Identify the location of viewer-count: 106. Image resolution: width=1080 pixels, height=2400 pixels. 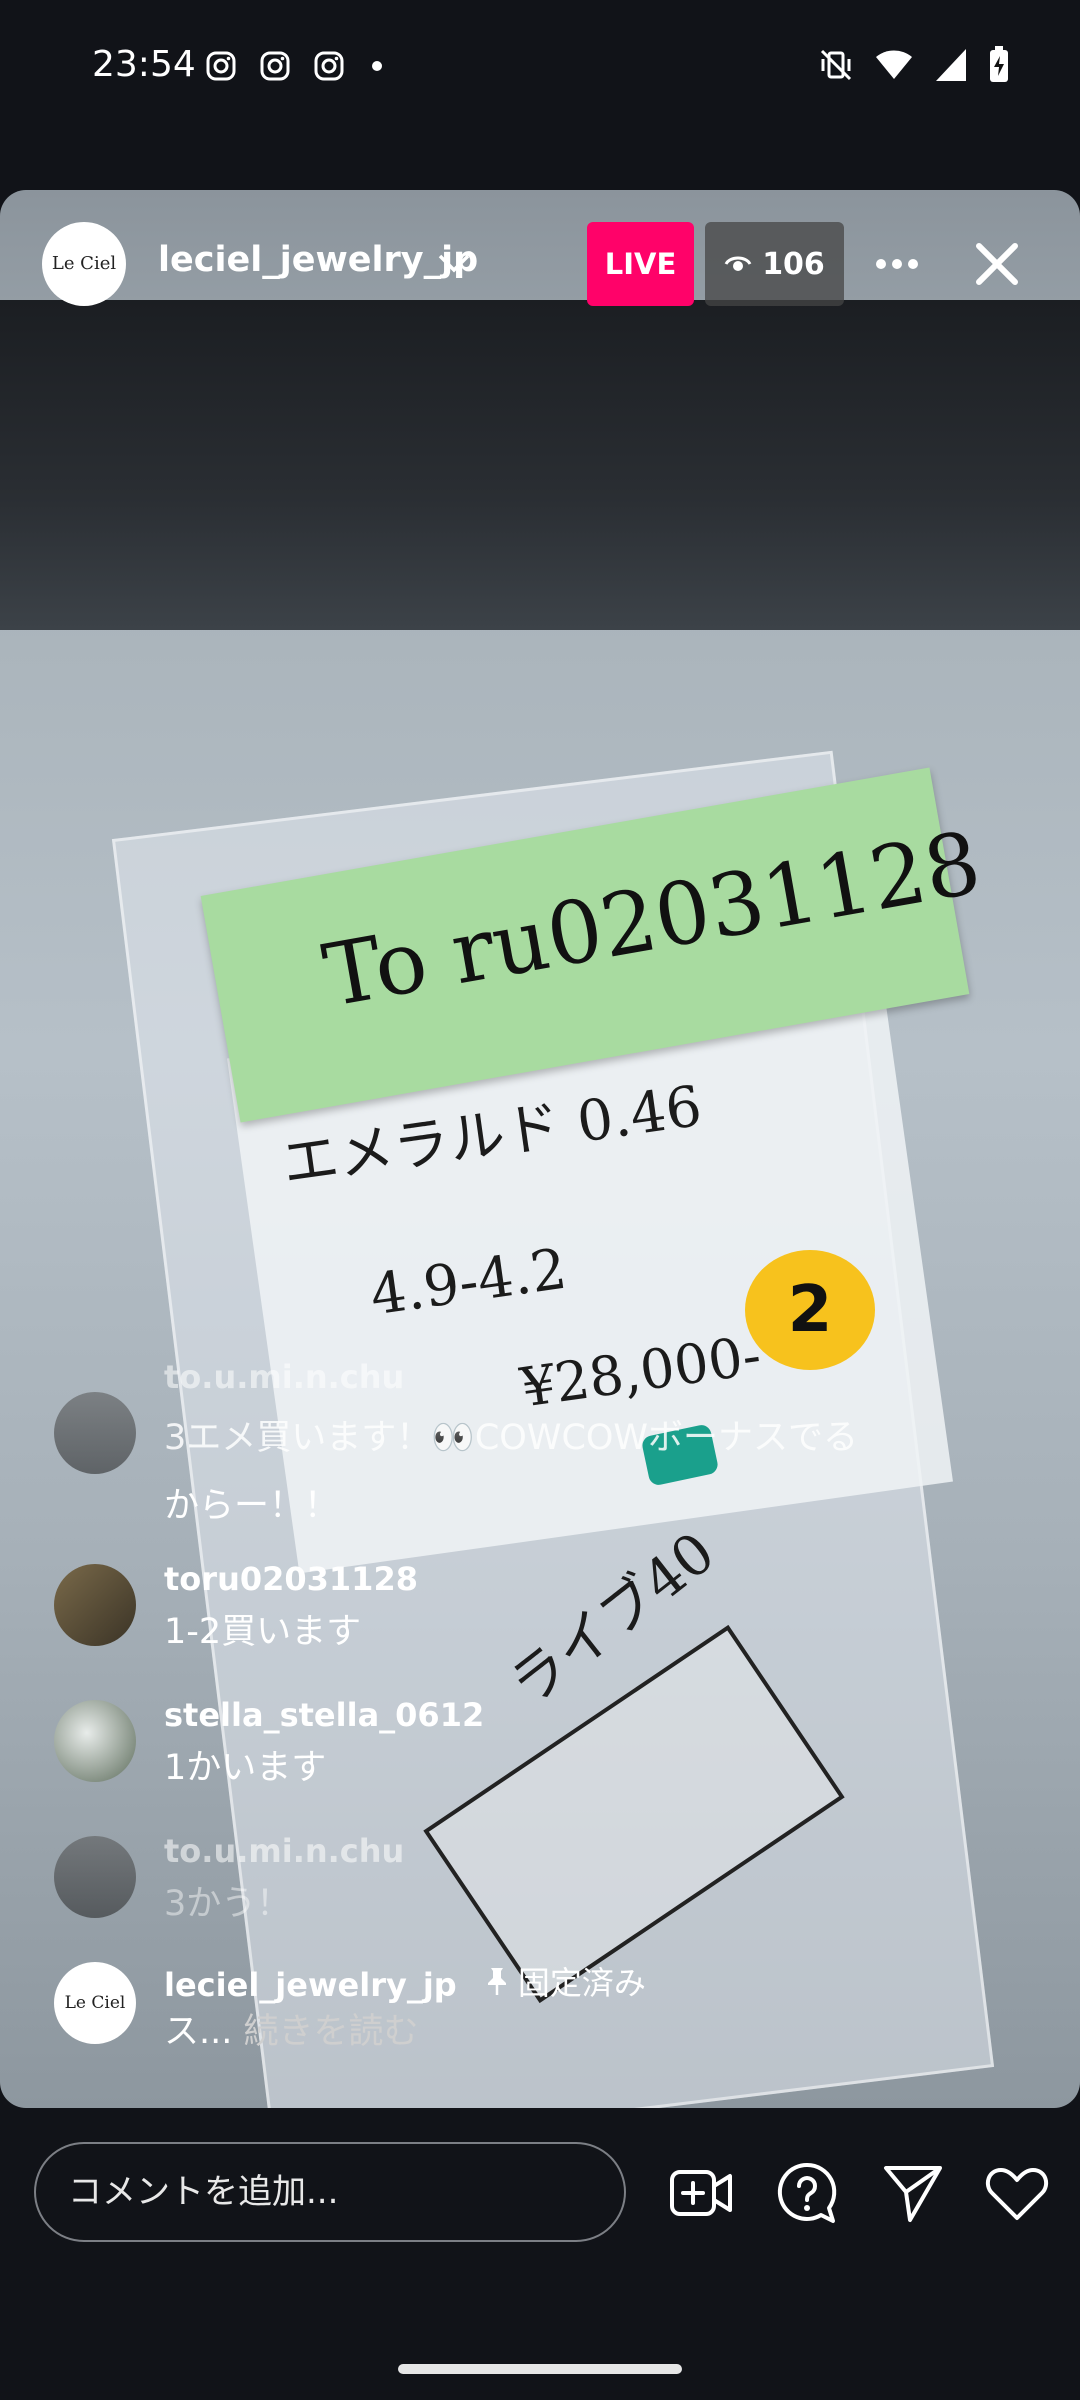
(793, 264).